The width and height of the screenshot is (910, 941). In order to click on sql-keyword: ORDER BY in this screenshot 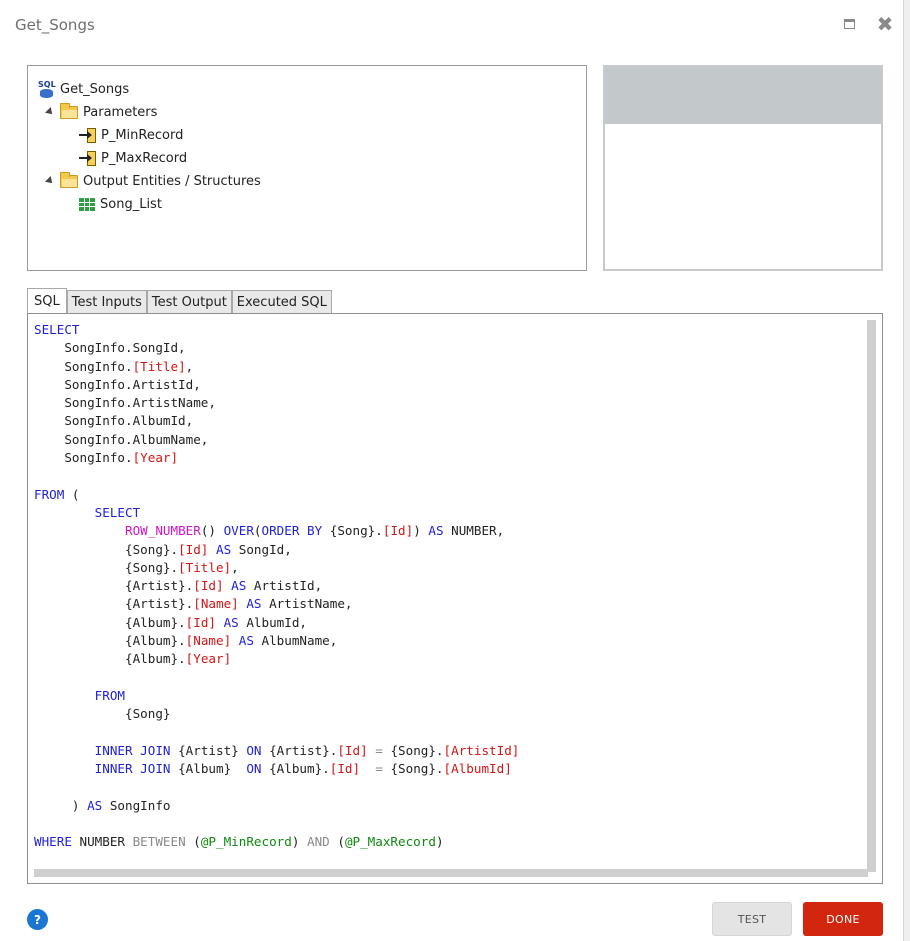, I will do `click(292, 531)`.